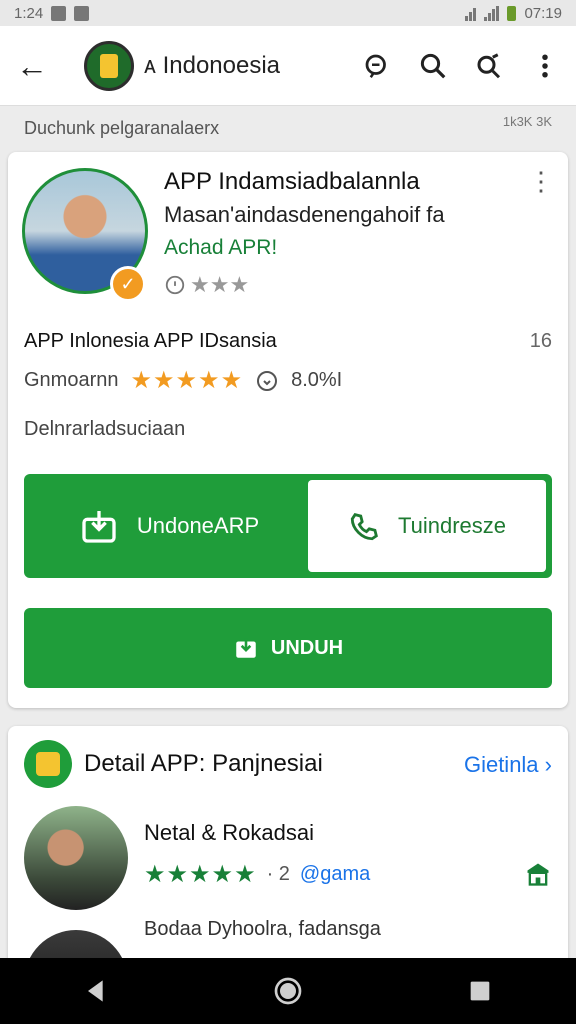 This screenshot has width=576, height=1024. Describe the element at coordinates (545, 66) in the screenshot. I see `more-vert-icon` at that location.